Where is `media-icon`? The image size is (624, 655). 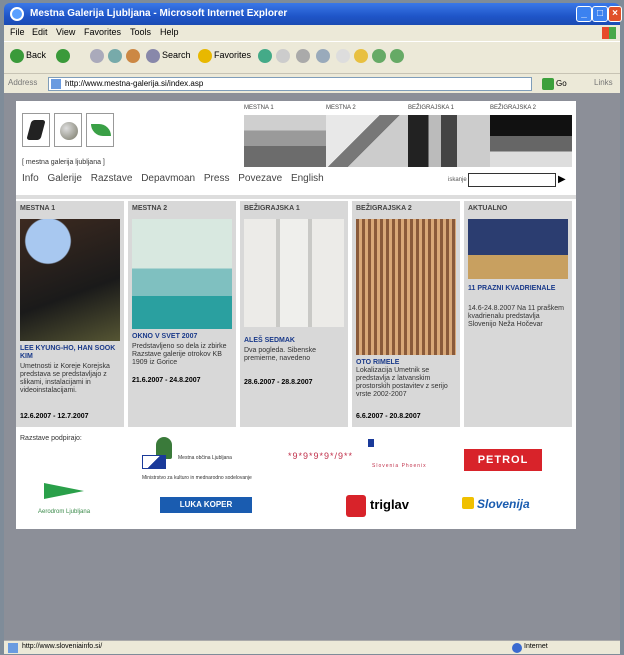 media-icon is located at coordinates (265, 56).